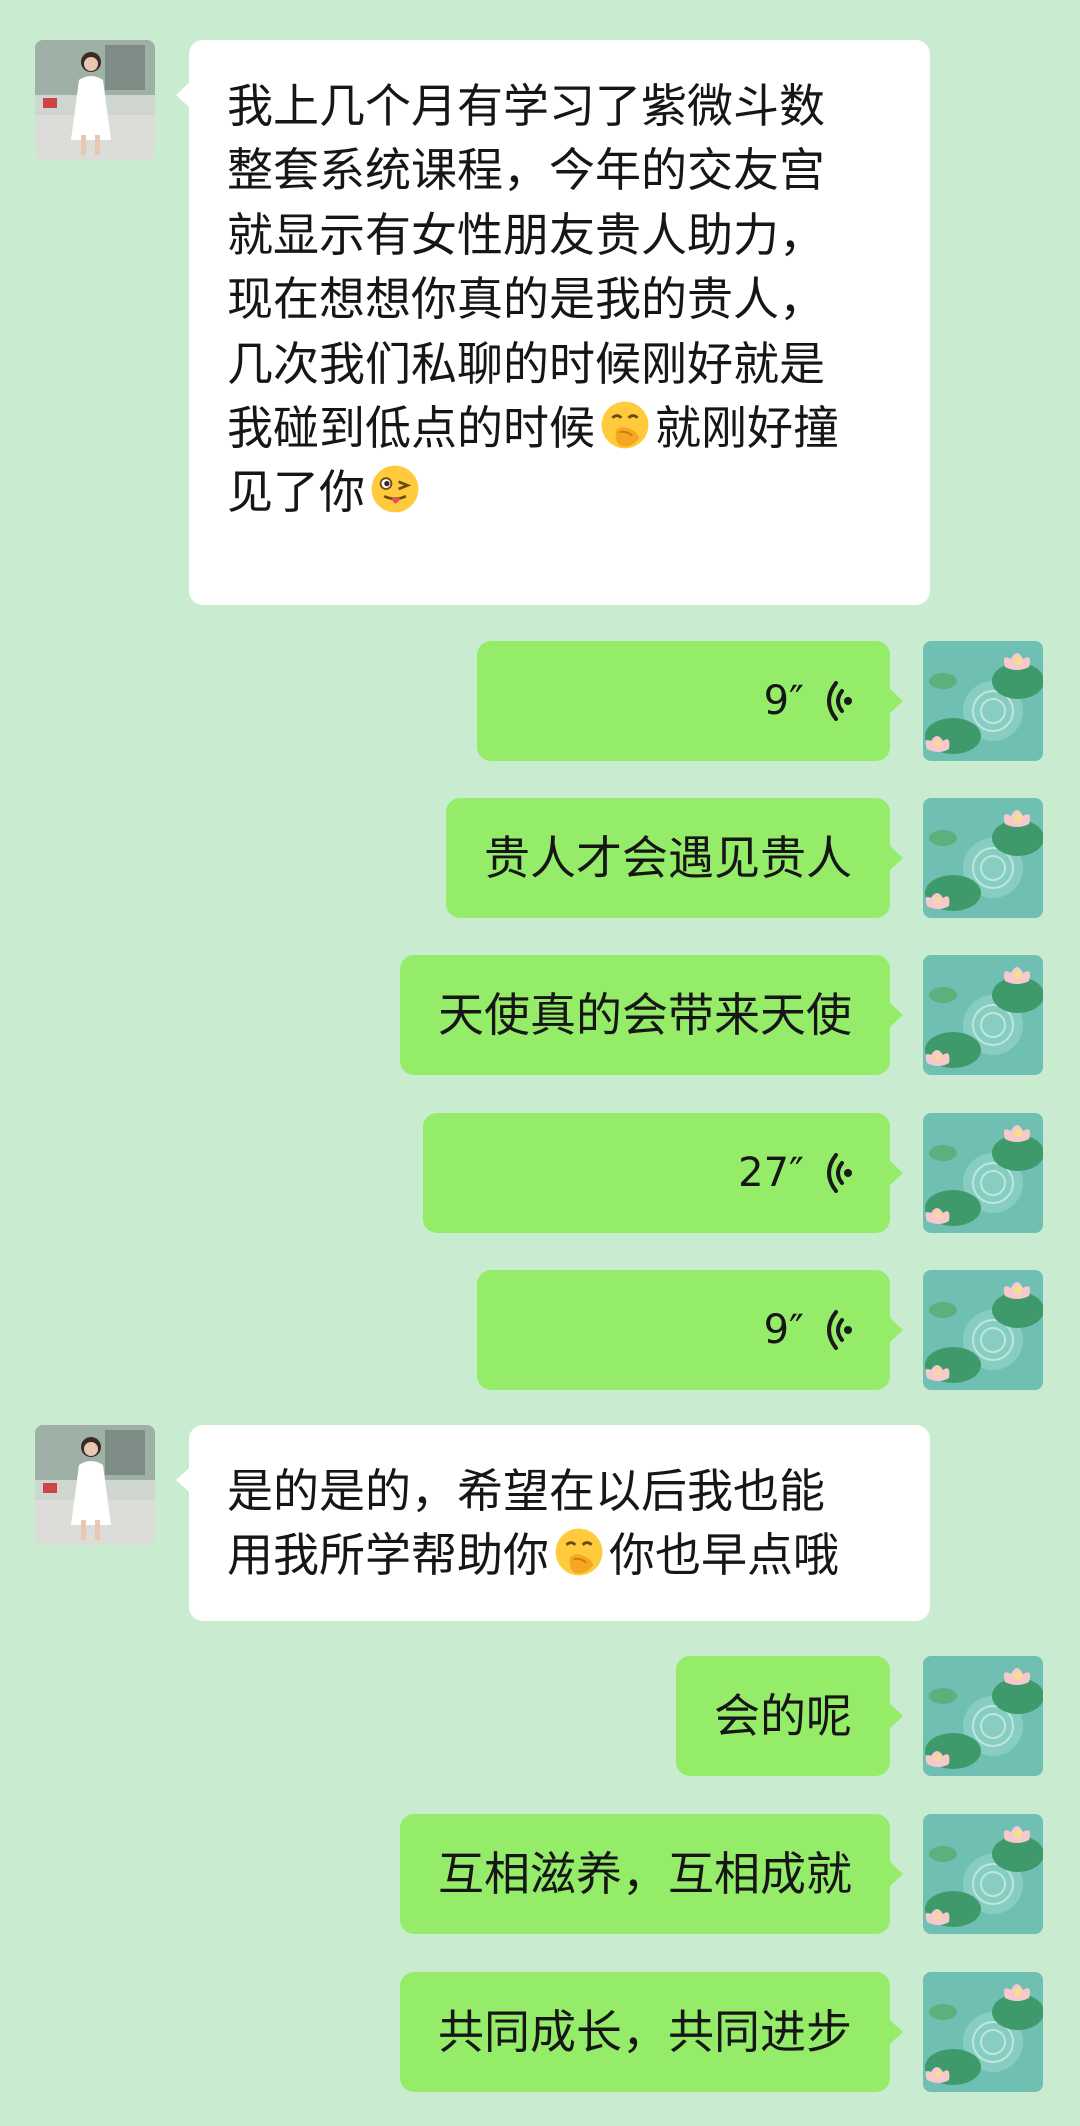  I want to click on message-line: 是的是的，希望在以后我也能, so click(526, 1491).